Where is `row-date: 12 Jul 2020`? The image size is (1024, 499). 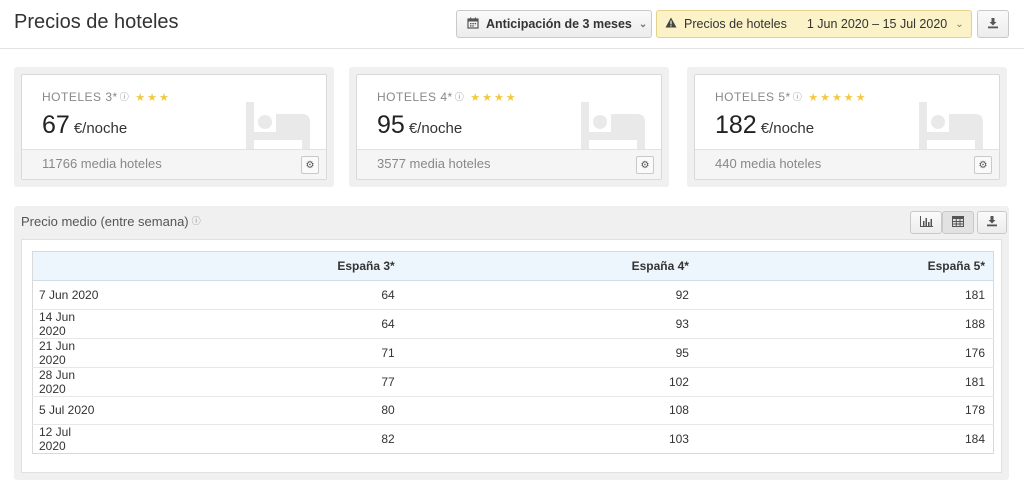
row-date: 12 Jul 2020 is located at coordinates (55, 439).